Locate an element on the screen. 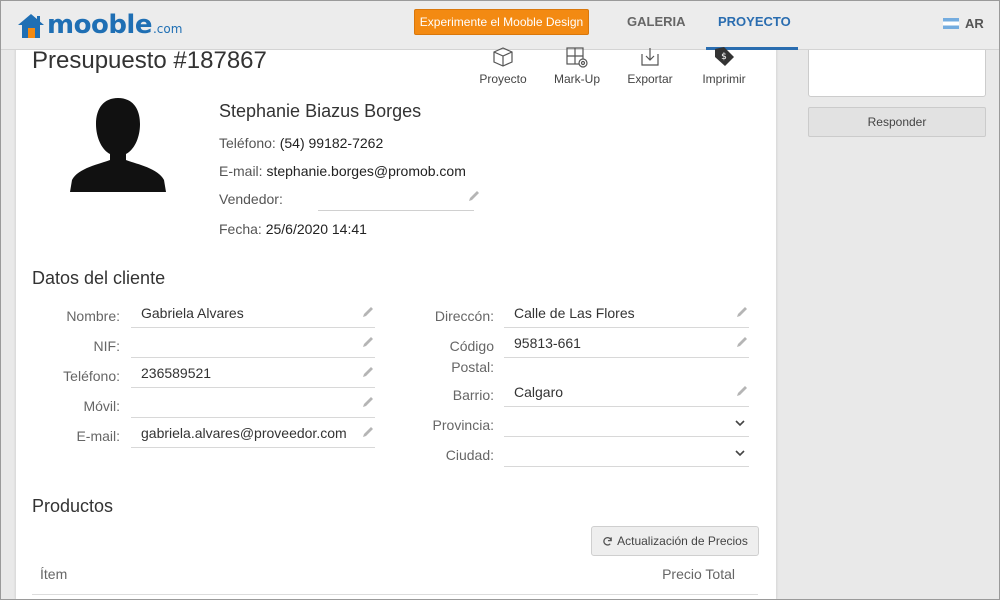 The width and height of the screenshot is (1000, 600). export-icon is located at coordinates (650, 57).